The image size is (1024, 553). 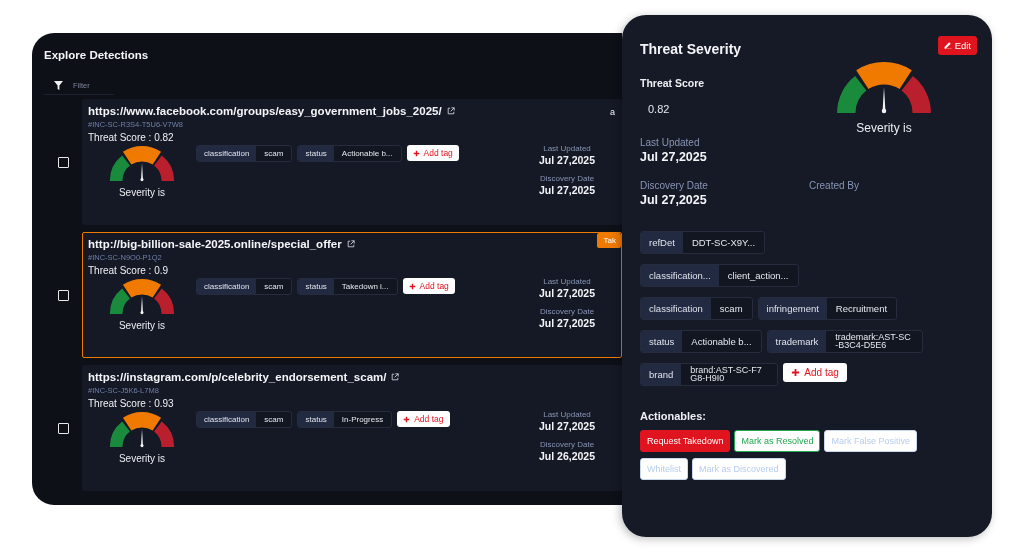 What do you see at coordinates (58, 85) in the screenshot?
I see `filter-icon` at bounding box center [58, 85].